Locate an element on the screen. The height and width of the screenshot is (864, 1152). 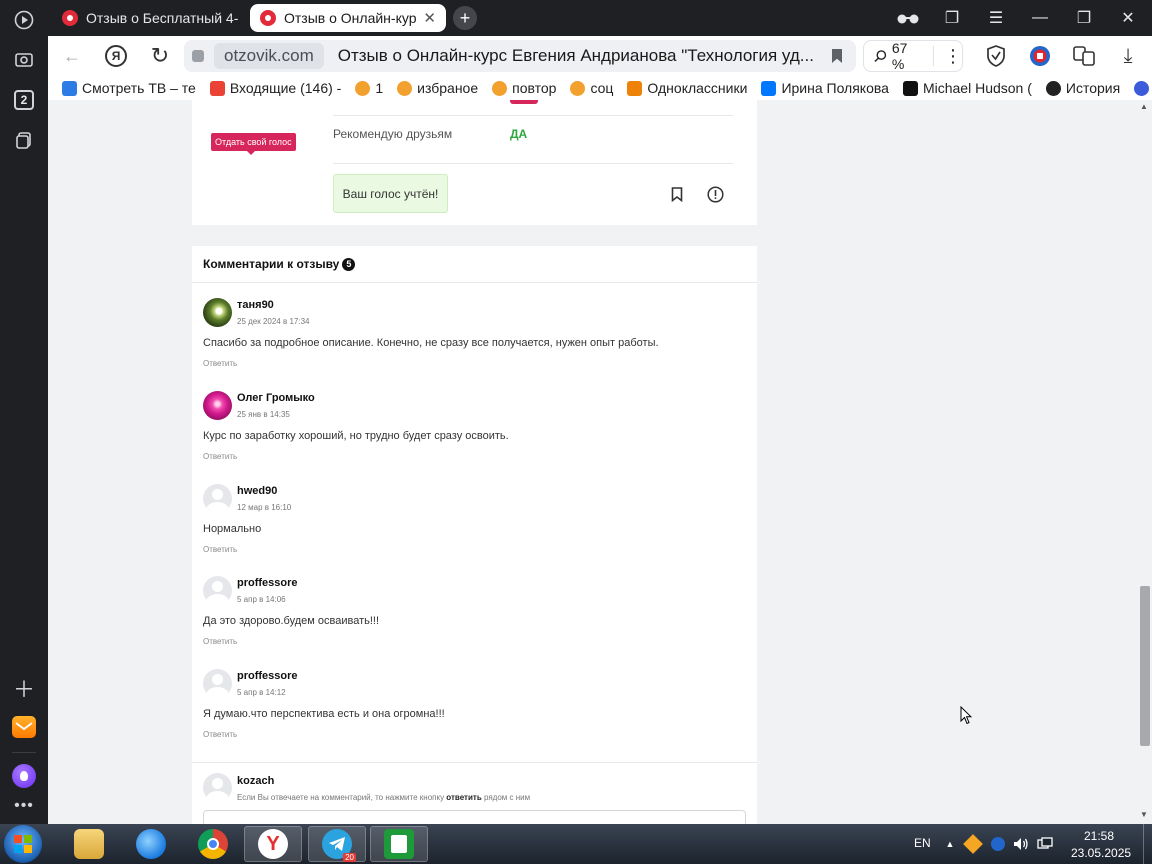
tray-expand-icon: ▲ is located at coordinates (950, 844).